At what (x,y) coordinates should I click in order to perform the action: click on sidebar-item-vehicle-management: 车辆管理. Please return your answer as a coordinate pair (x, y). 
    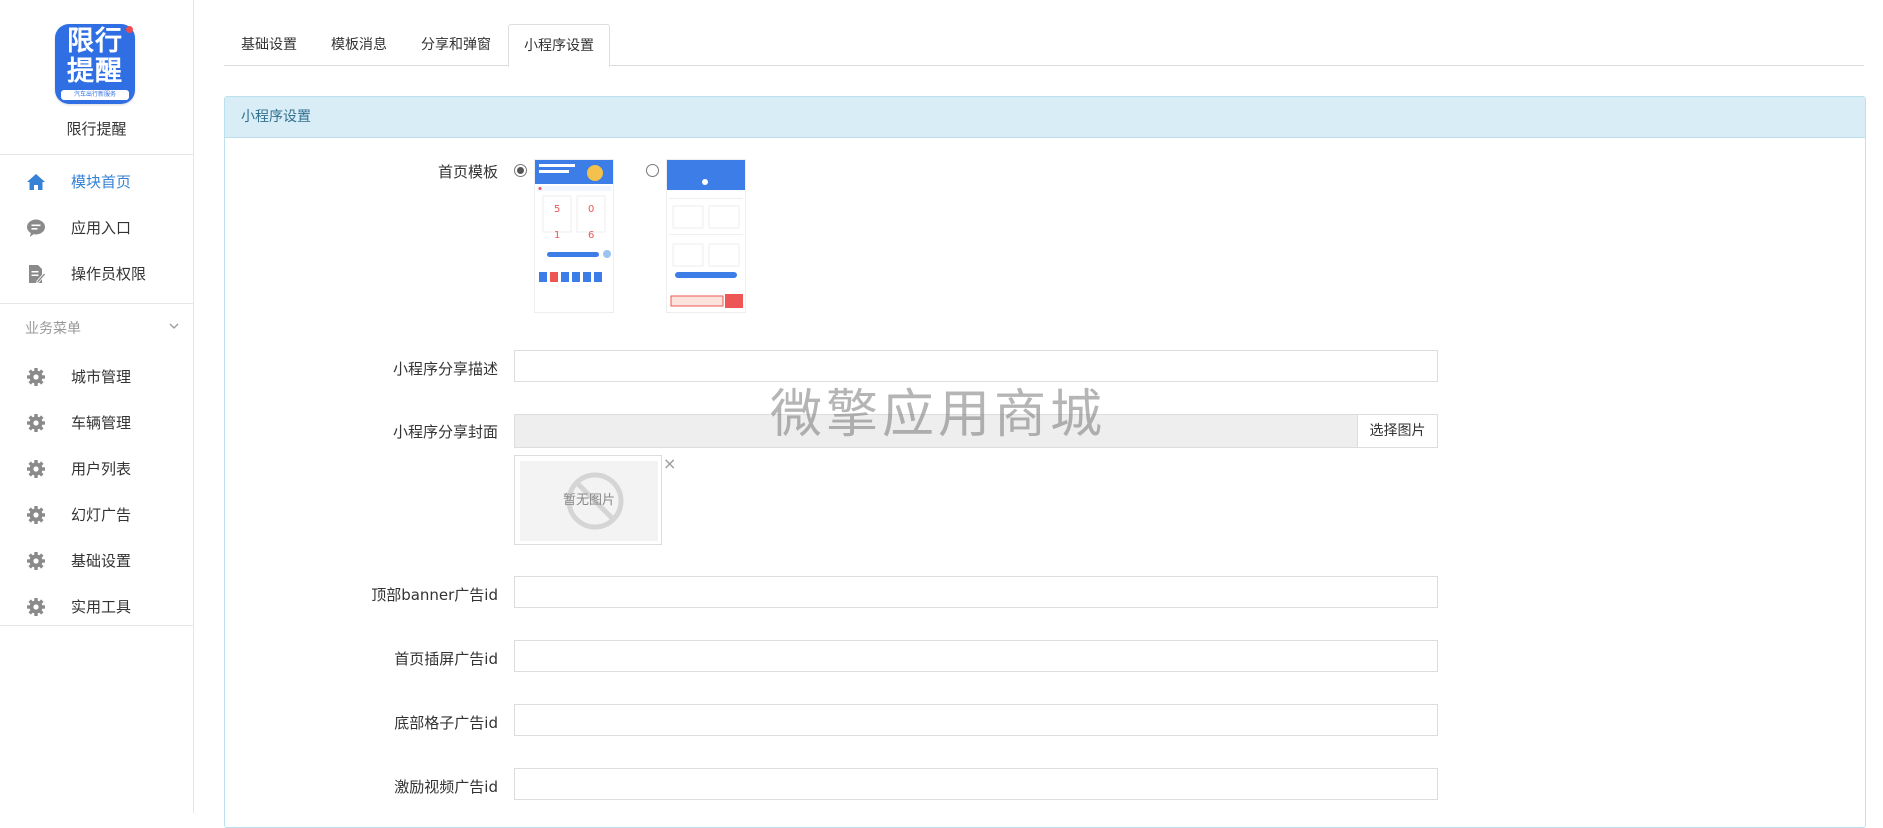
    Looking at the image, I should click on (96, 423).